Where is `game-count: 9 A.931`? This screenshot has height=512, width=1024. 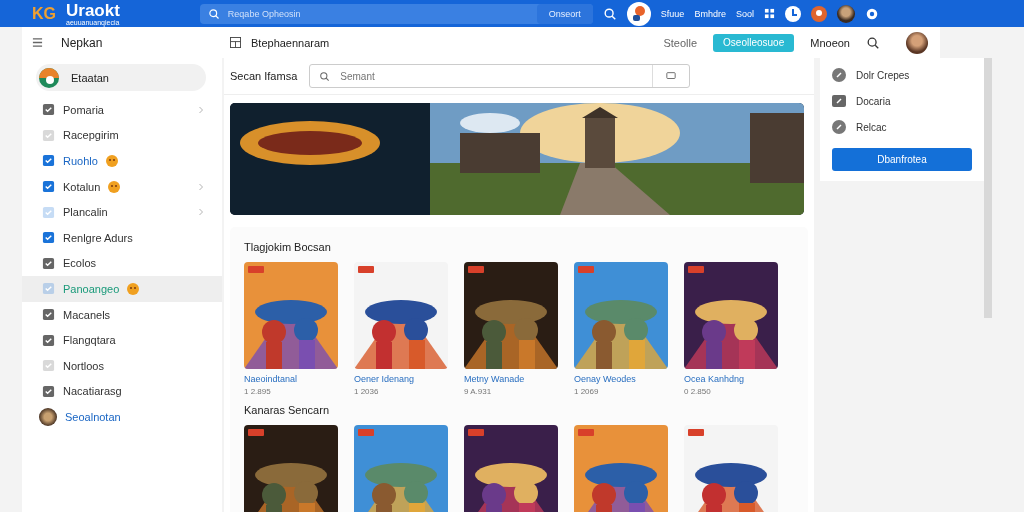 game-count: 9 A.931 is located at coordinates (478, 391).